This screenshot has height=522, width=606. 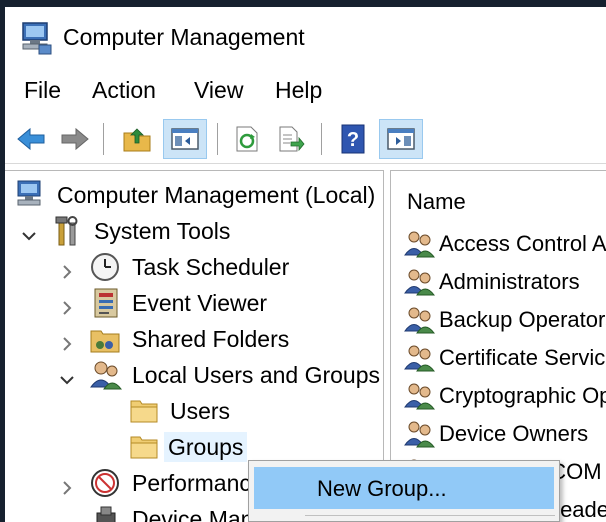 I want to click on menu-help: Help, so click(x=298, y=90).